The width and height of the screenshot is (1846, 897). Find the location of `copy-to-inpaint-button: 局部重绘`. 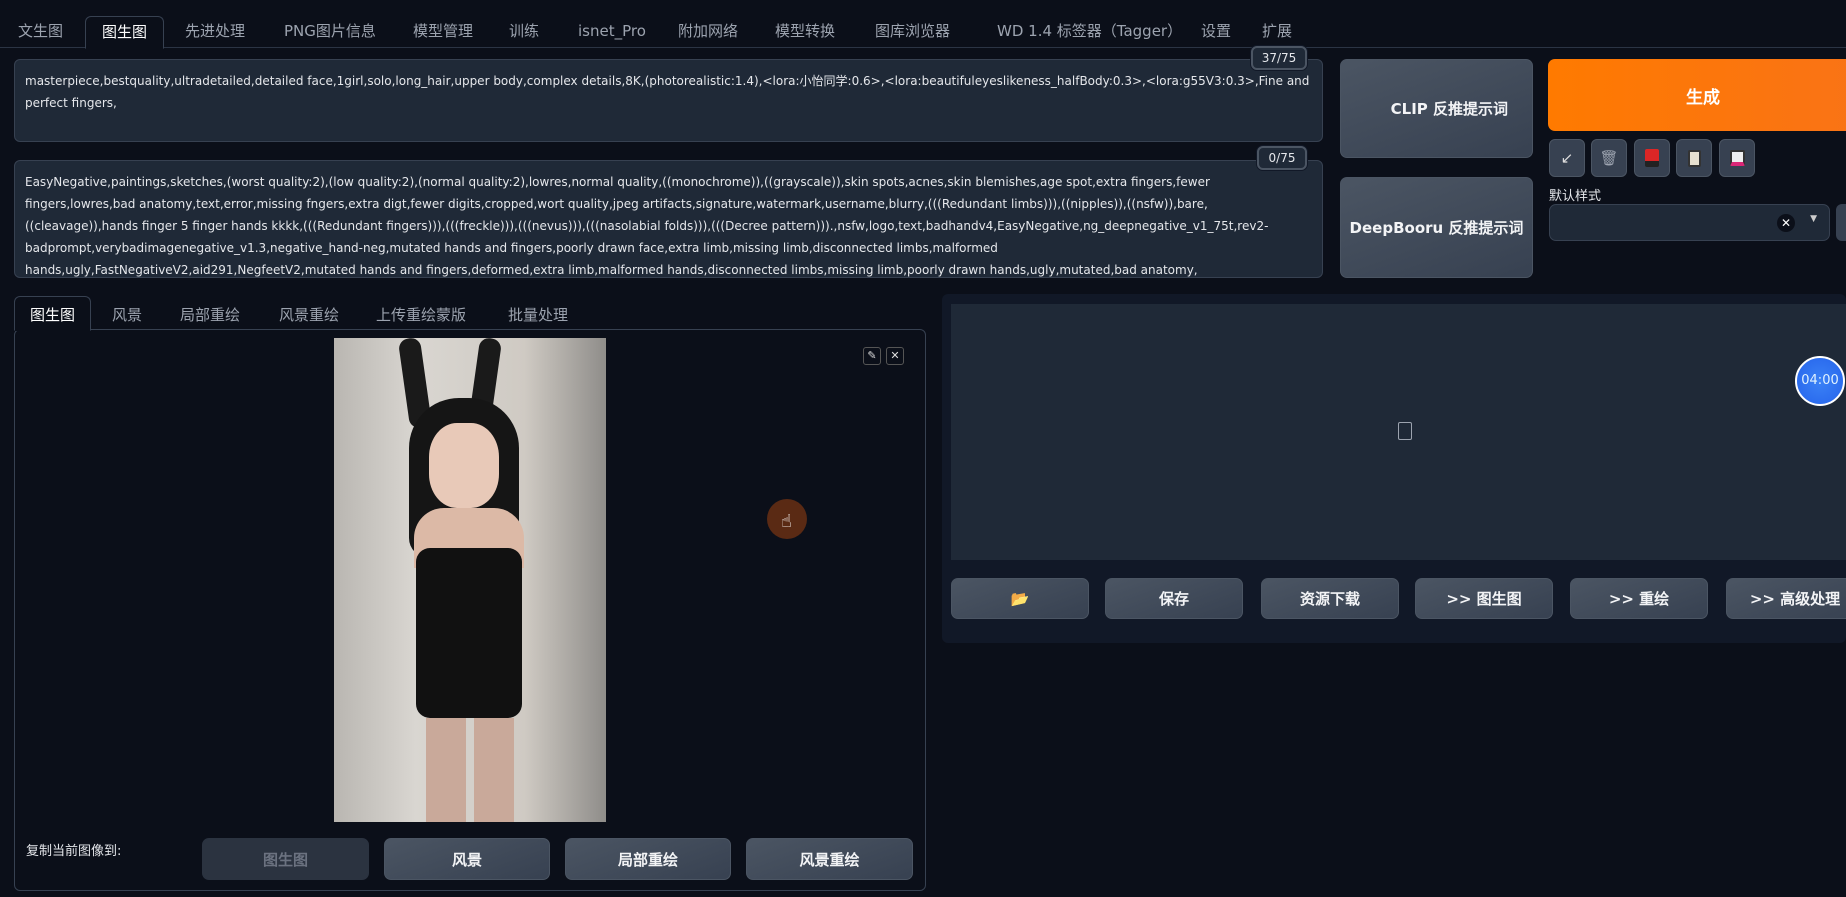

copy-to-inpaint-button: 局部重绘 is located at coordinates (648, 859).